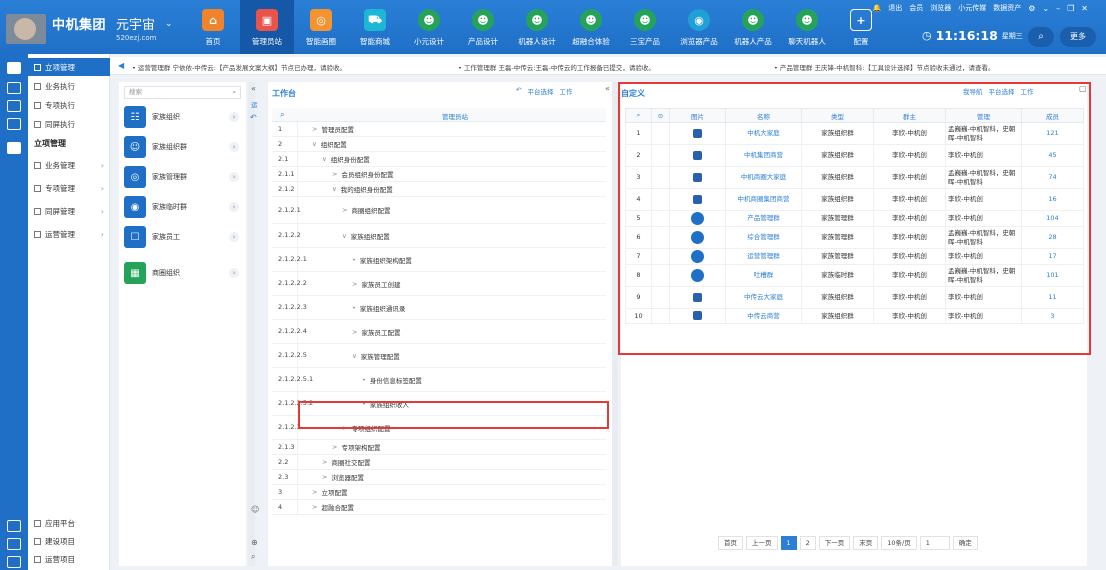 The image size is (1106, 570). Describe the element at coordinates (429, 27) in the screenshot. I see `nav-item-4: ☻ 小元设计` at that location.